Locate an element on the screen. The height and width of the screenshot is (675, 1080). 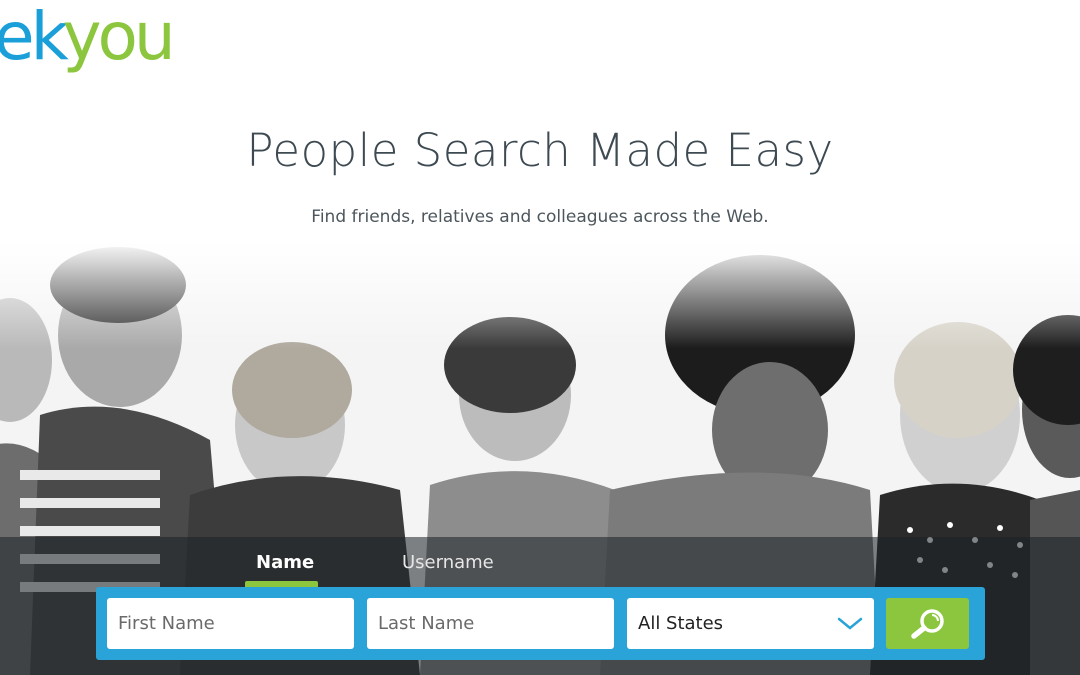
tab-username: Username is located at coordinates (448, 562).